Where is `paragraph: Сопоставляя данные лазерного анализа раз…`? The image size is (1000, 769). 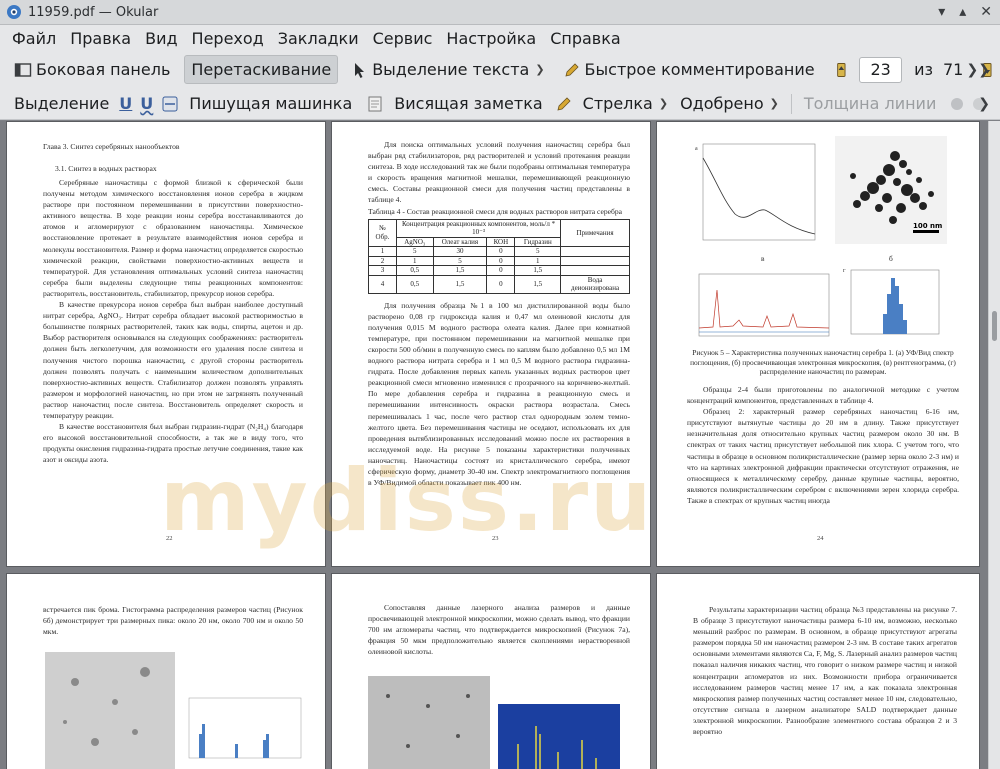
paragraph: Сопоставляя данные лазерного анализа раз… is located at coordinates (499, 630).